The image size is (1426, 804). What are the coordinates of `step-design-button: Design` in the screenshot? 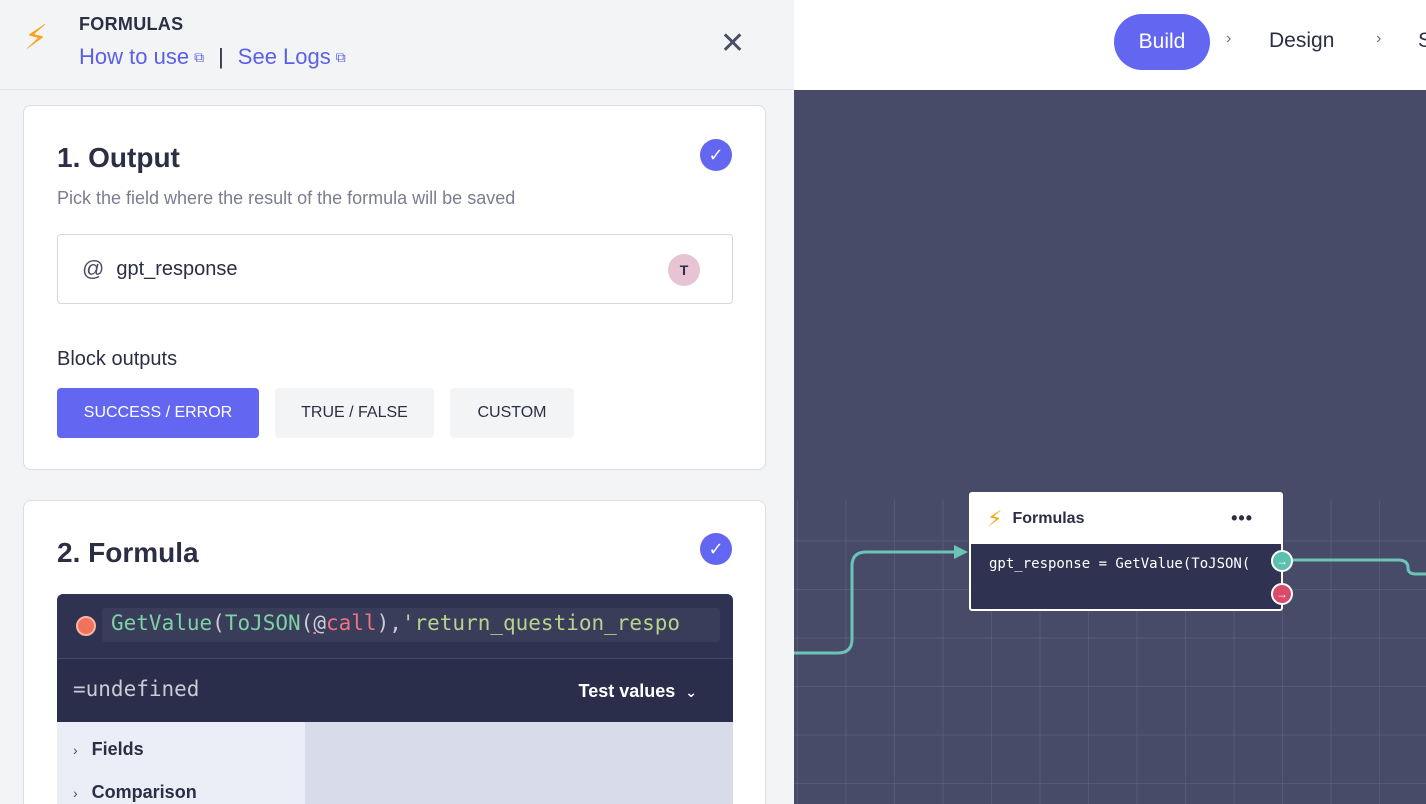 It's located at (1301, 41).